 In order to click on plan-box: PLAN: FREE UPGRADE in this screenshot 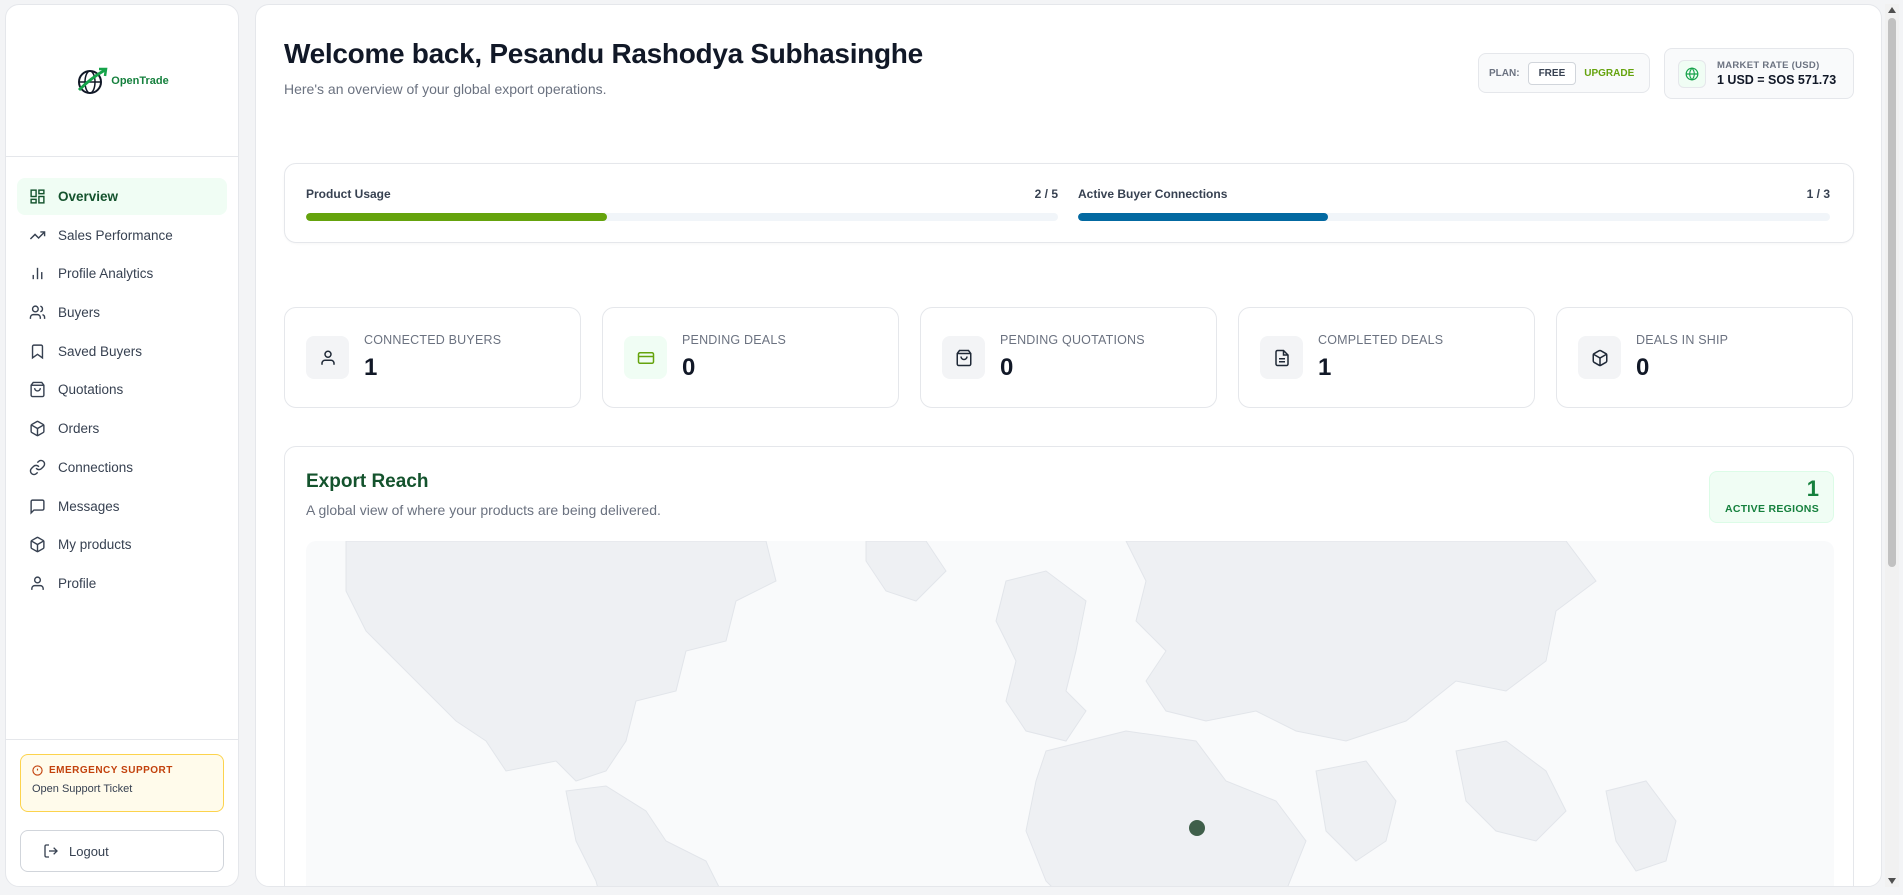, I will do `click(1564, 73)`.